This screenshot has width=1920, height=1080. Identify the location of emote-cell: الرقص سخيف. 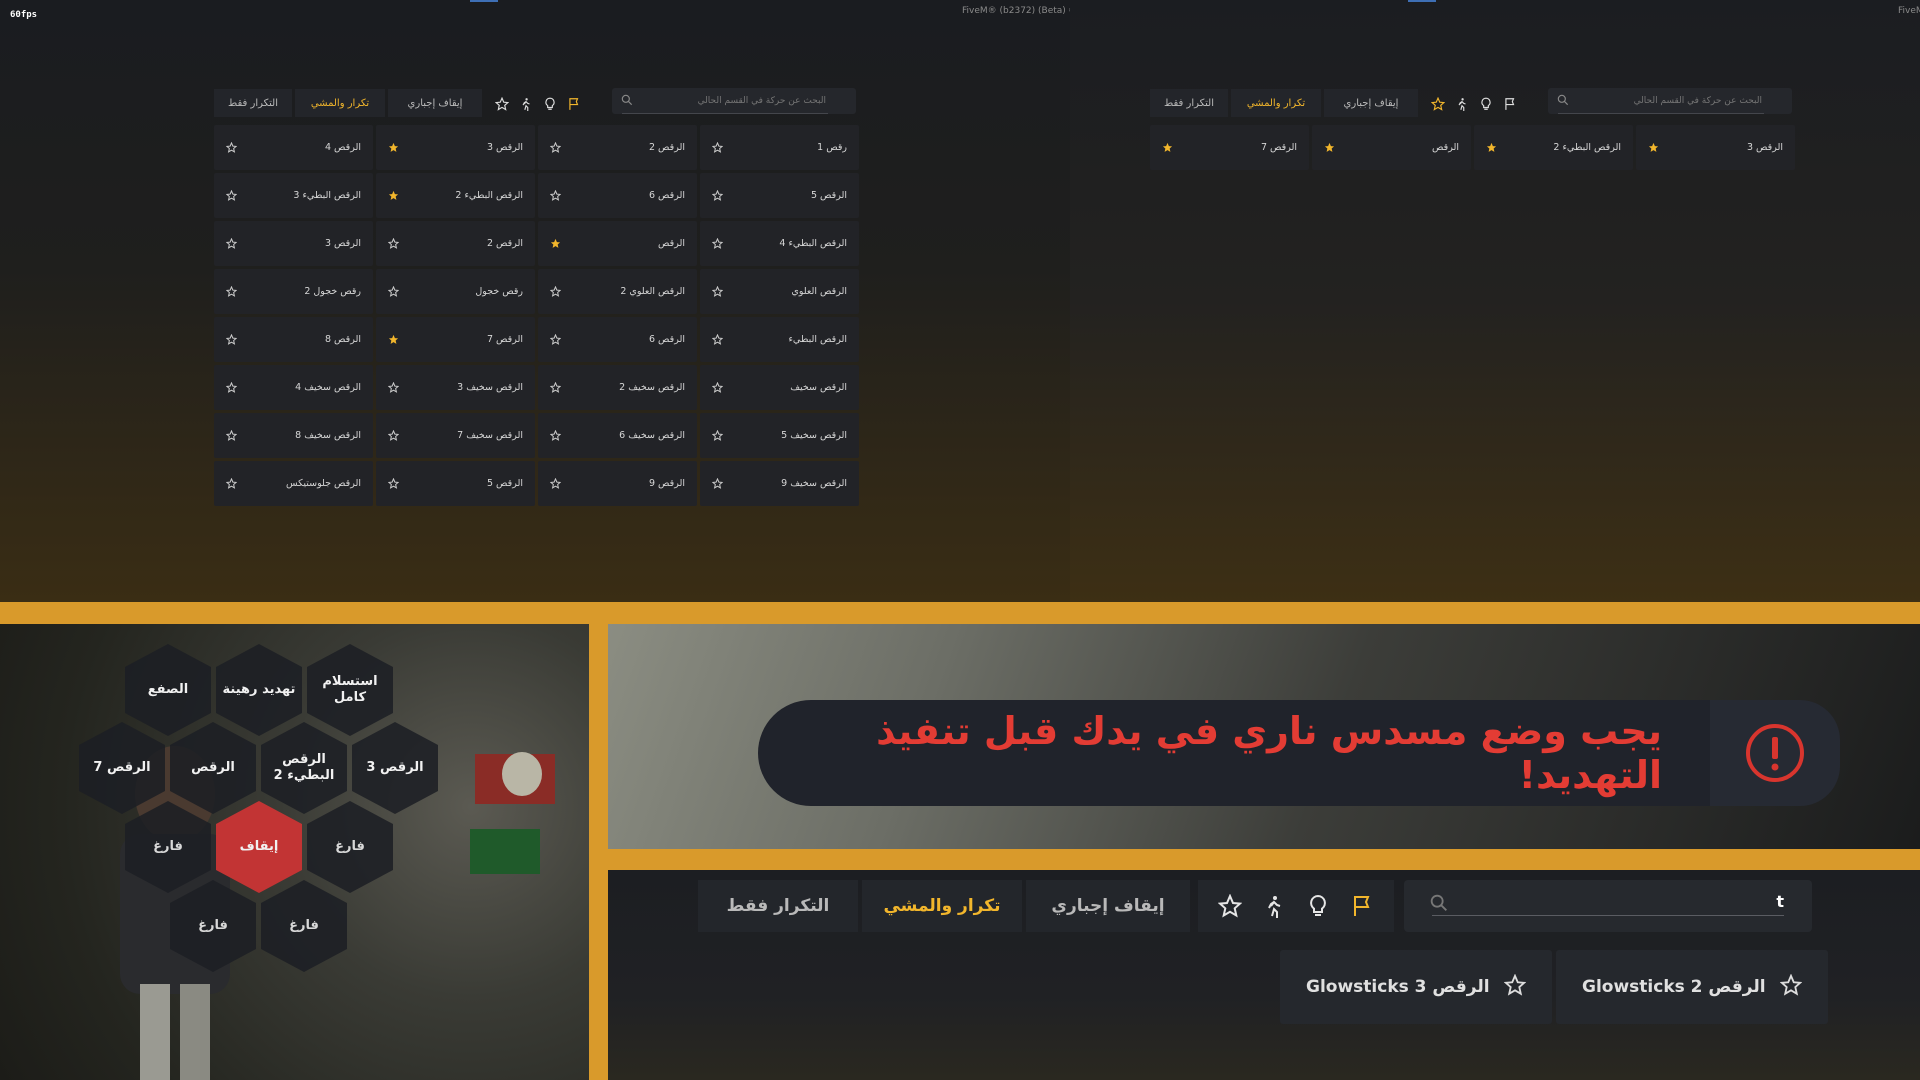
(779, 387).